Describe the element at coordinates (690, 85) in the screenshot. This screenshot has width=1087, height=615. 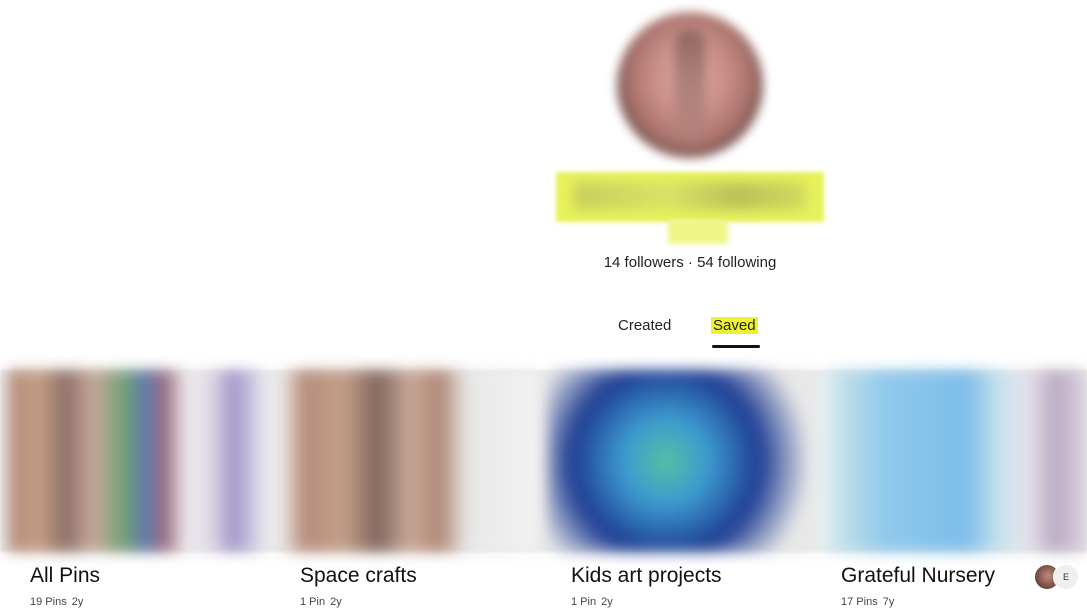
I see `profile-avatar` at that location.